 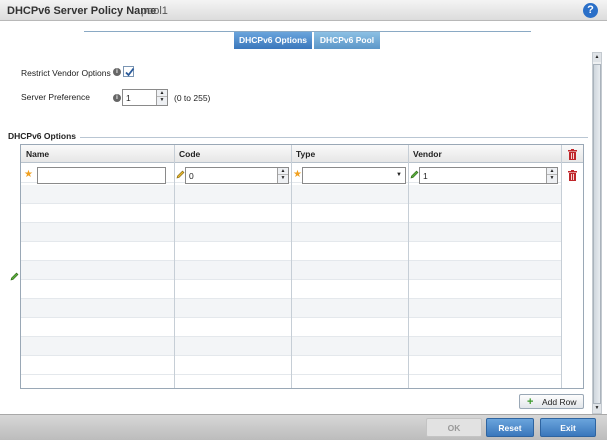 I want to click on scroll-up-icon: ▲, so click(x=597, y=57).